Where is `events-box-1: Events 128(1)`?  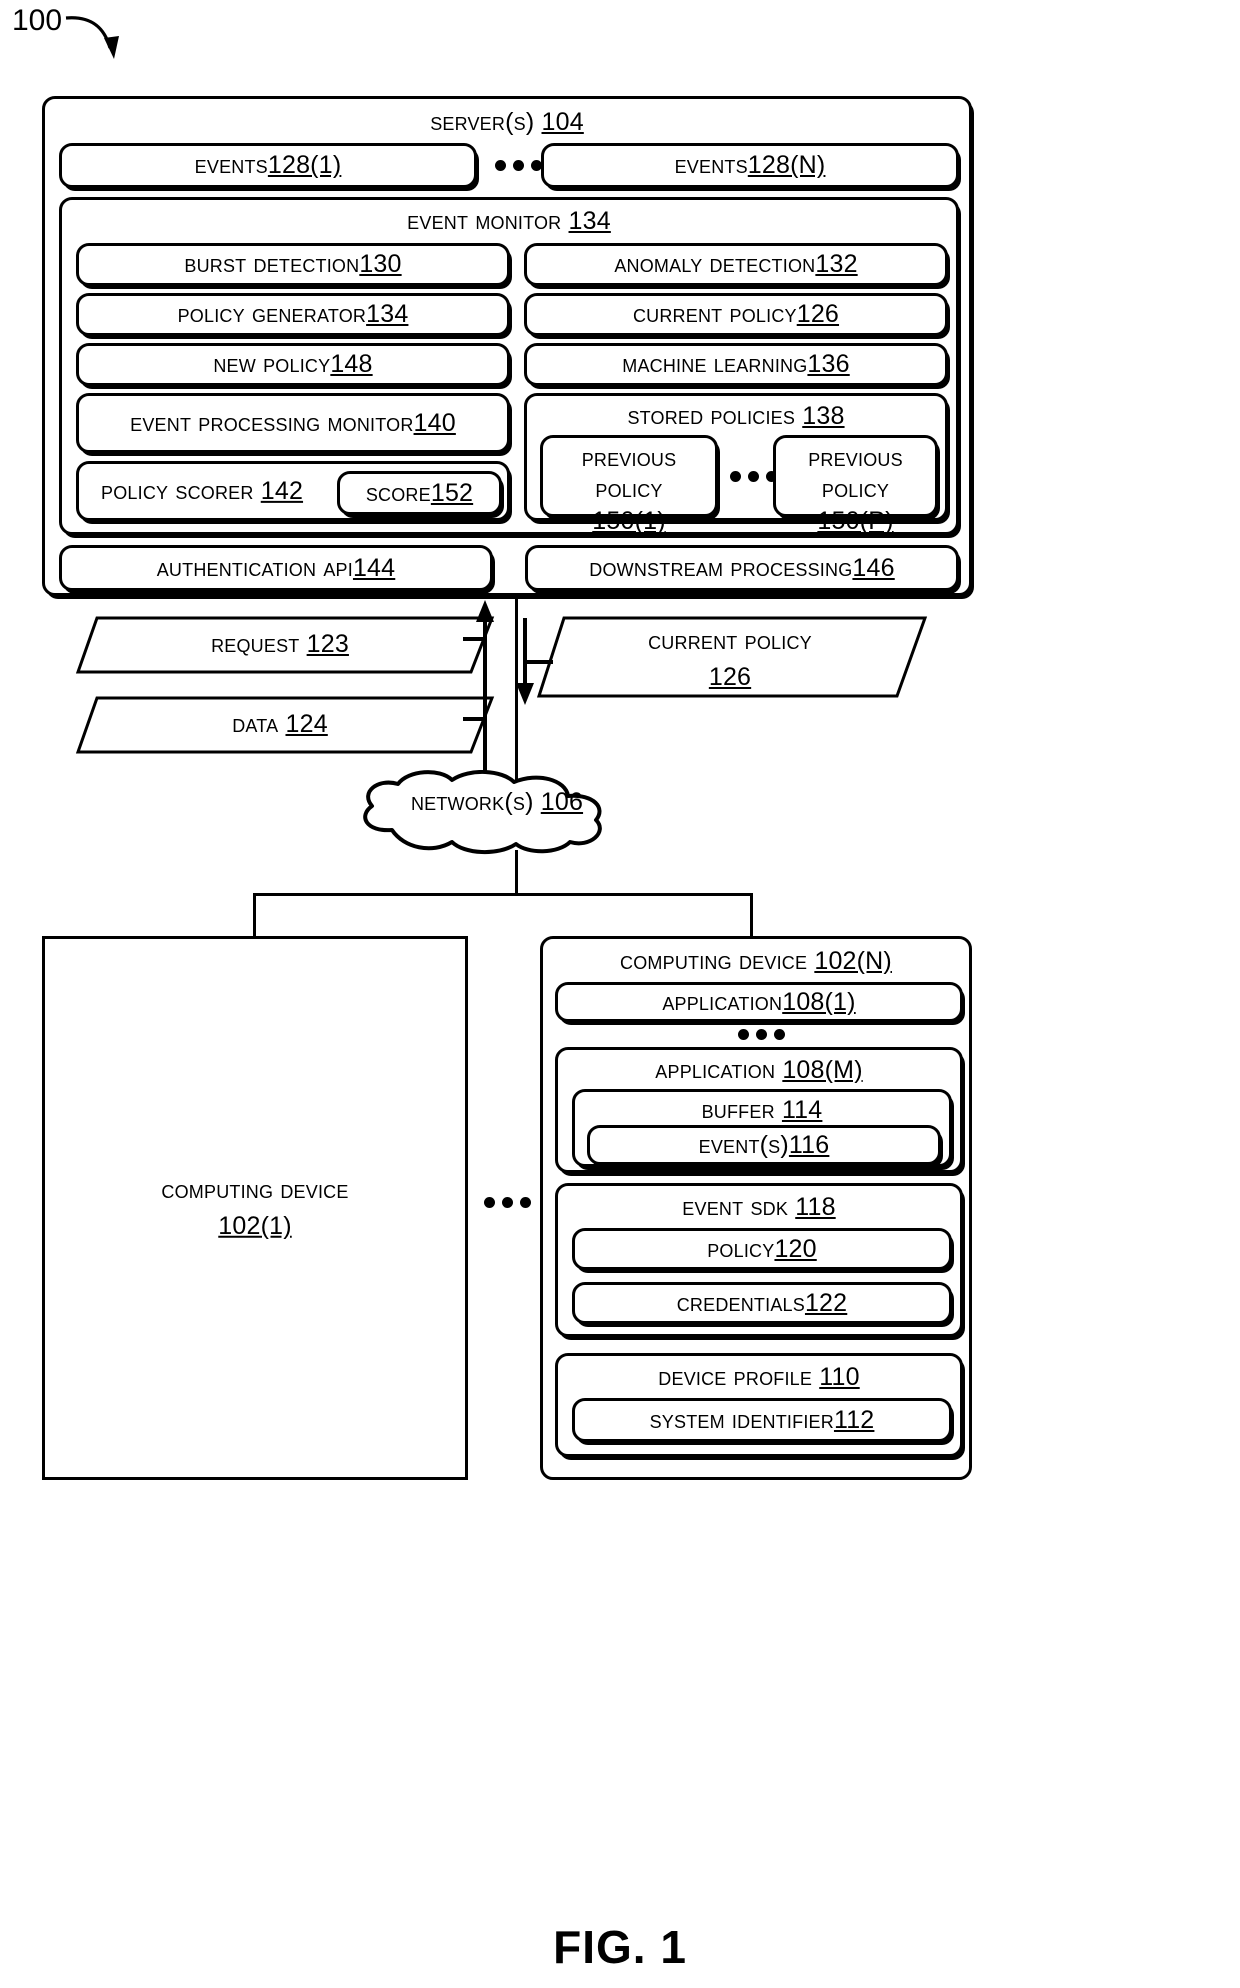 events-box-1: Events 128(1) is located at coordinates (268, 165).